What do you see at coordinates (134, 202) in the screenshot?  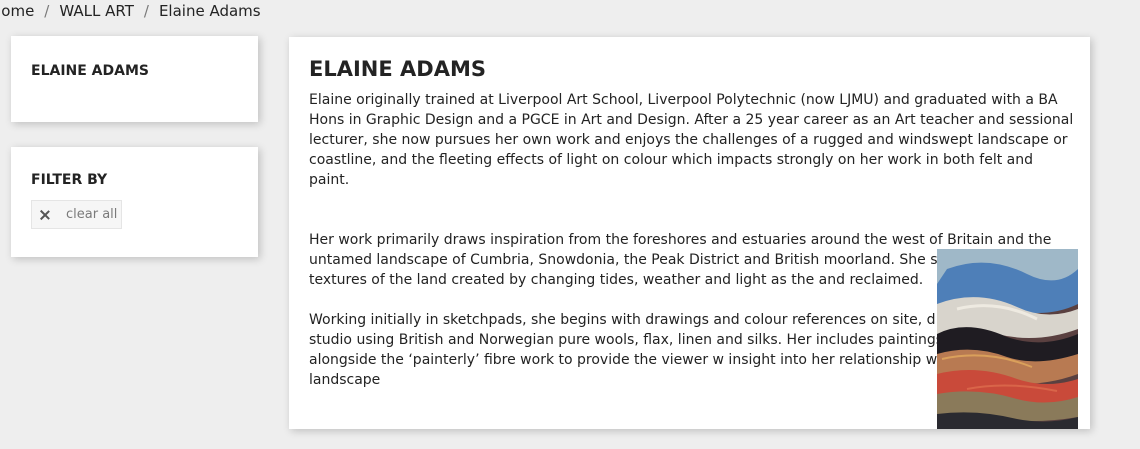 I see `filter-block: FILTER BY clear all` at bounding box center [134, 202].